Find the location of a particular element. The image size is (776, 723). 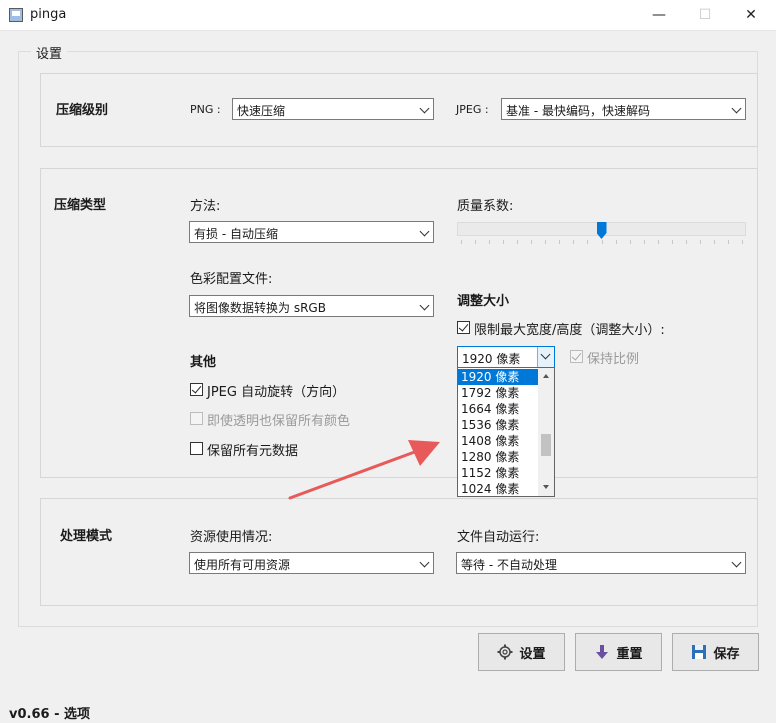

color-profile-select: 将图像数据转换为 sRGB is located at coordinates (311, 306).